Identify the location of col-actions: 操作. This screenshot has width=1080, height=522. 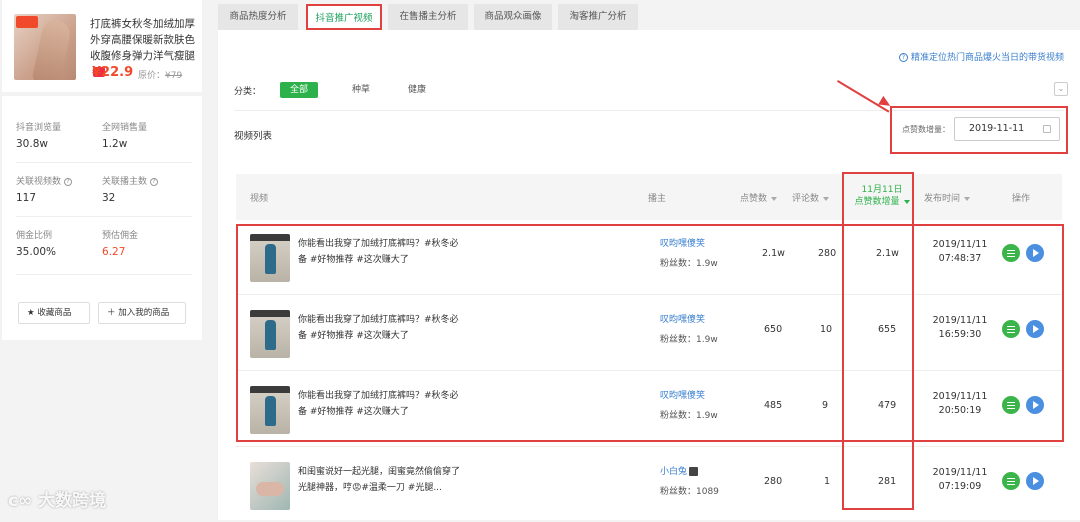
(1021, 199).